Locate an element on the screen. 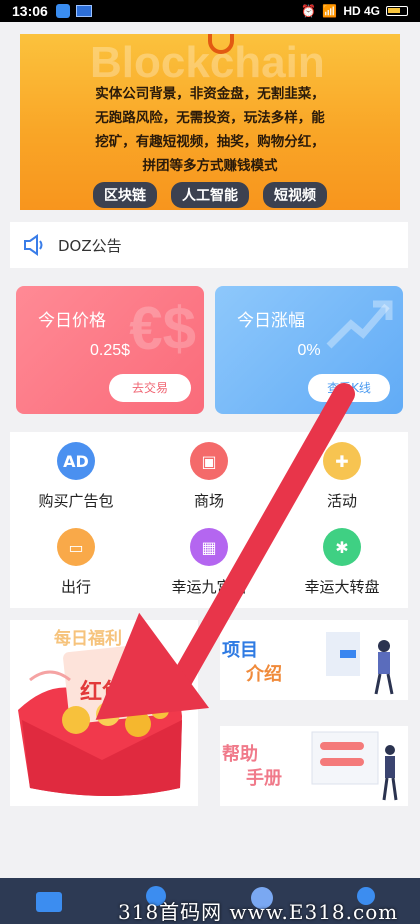 The height and width of the screenshot is (924, 420). grid-item-lucky-grid: ▦ 幸运九宫格 is located at coordinates (209, 562).